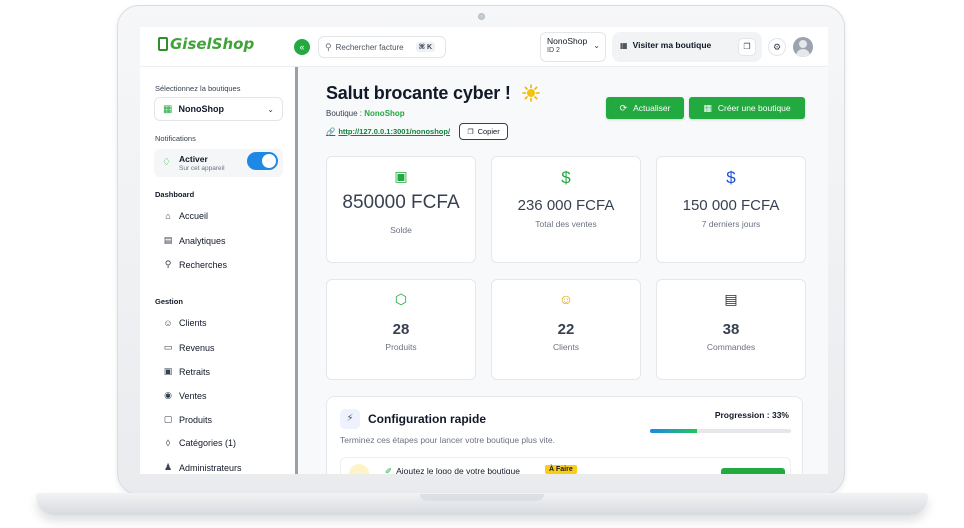  What do you see at coordinates (331, 131) in the screenshot?
I see `link-icon: 🔗` at bounding box center [331, 131].